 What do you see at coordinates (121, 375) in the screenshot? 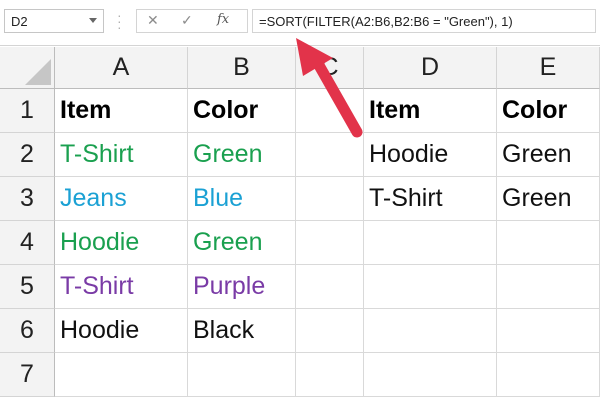
I see `cell-a7` at bounding box center [121, 375].